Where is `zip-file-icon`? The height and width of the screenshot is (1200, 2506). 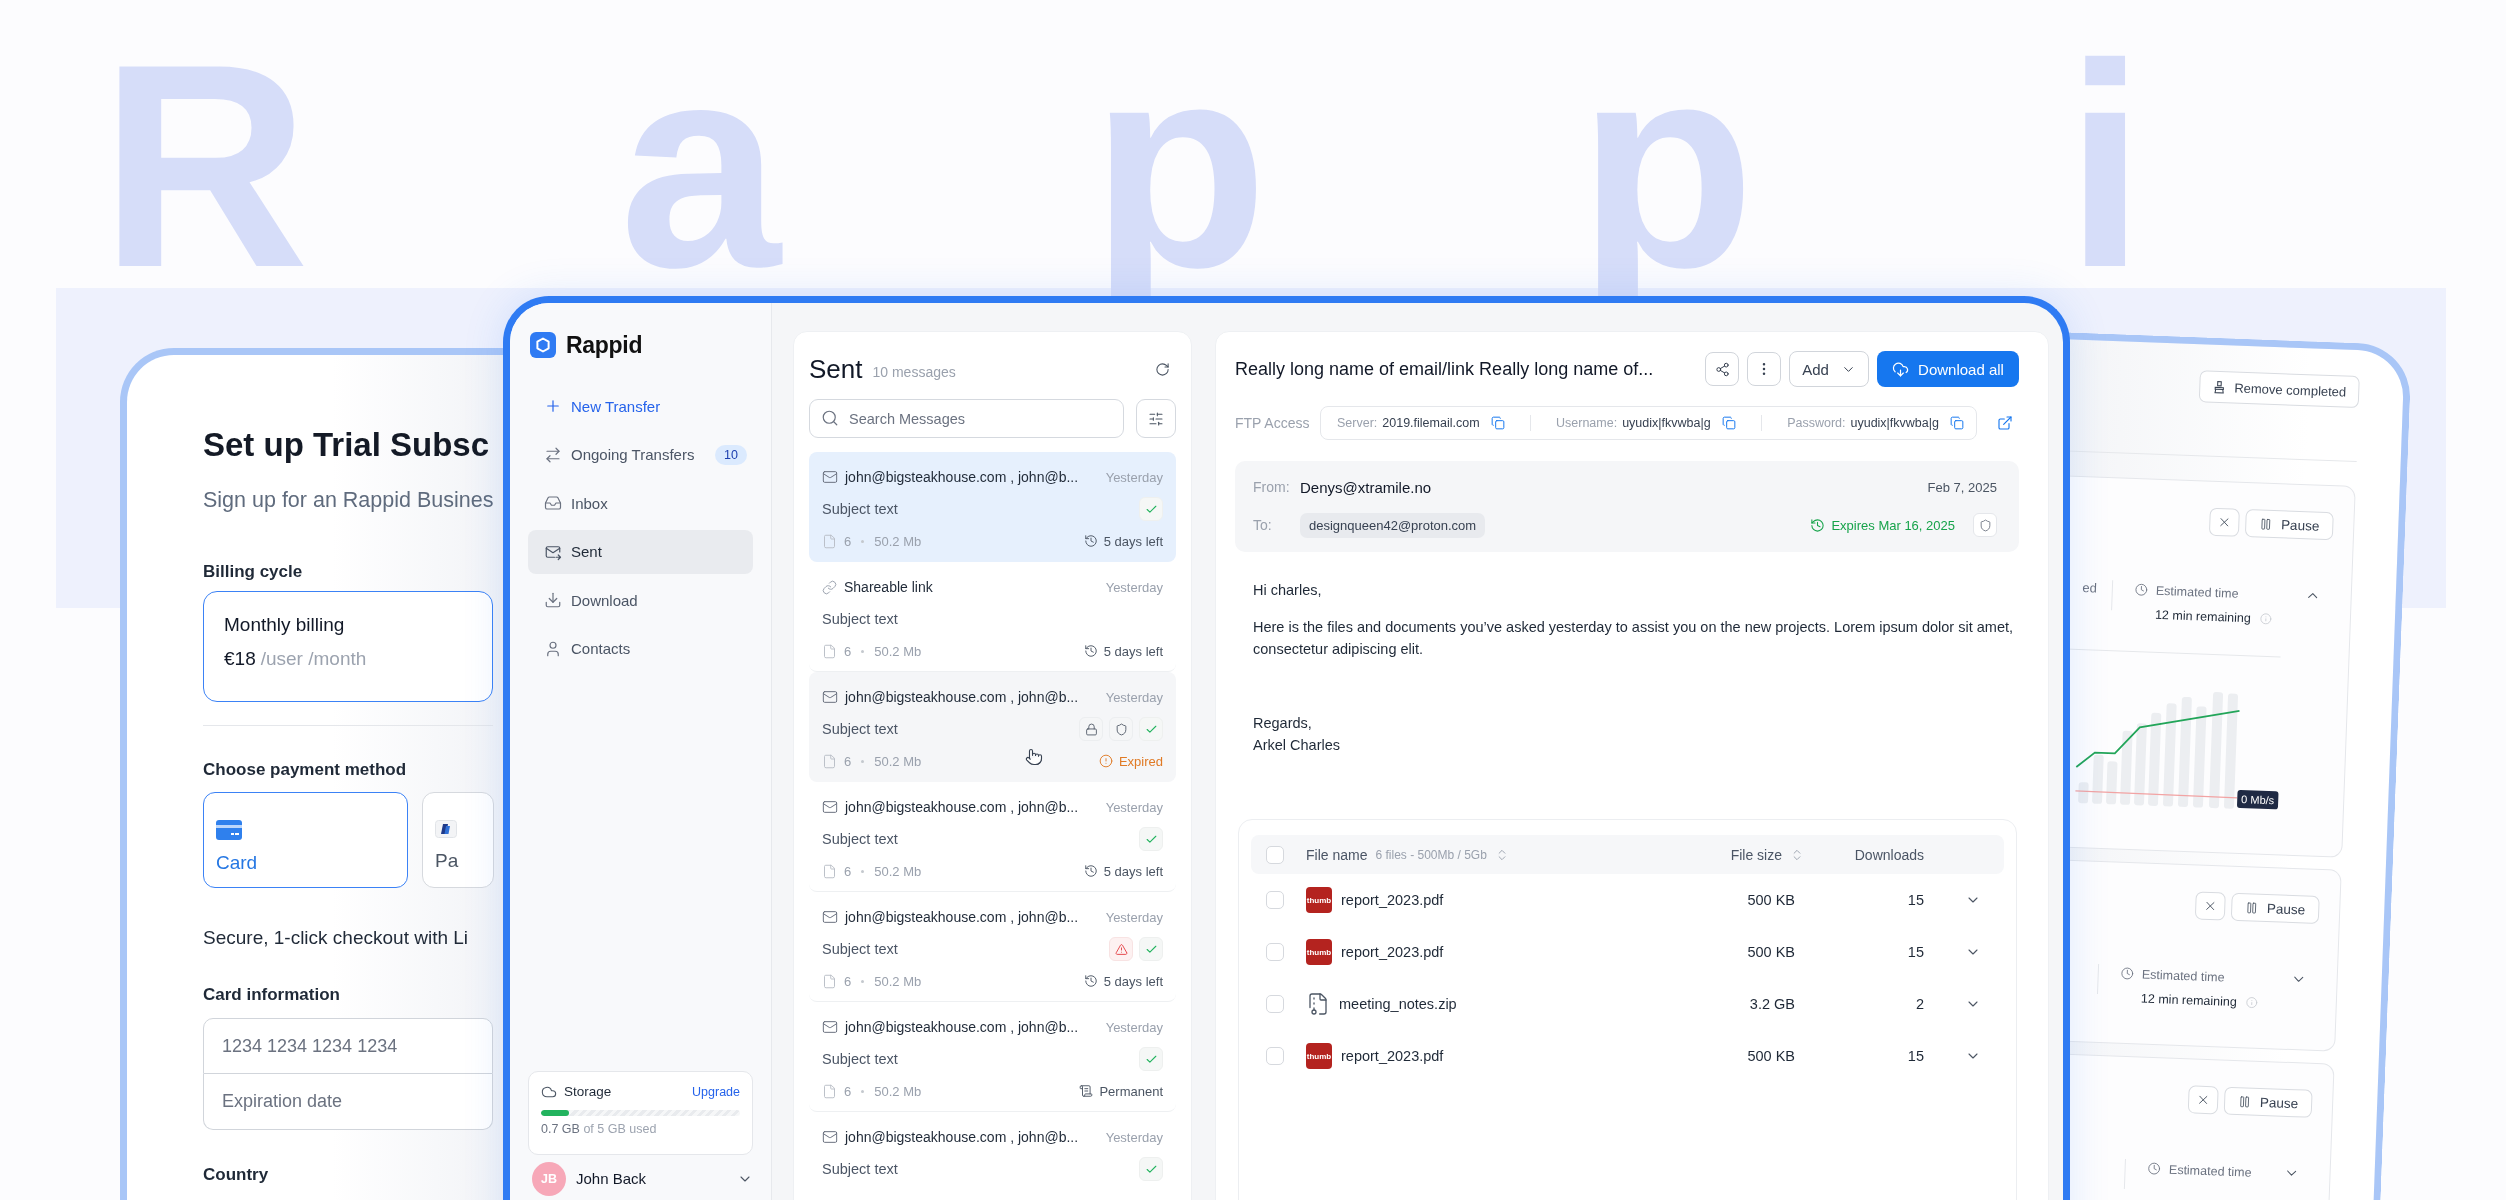
zip-file-icon is located at coordinates (1318, 1004).